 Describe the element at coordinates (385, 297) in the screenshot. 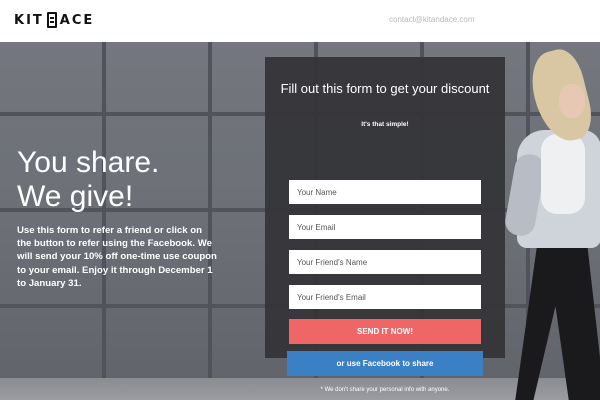

I see `friend-email-input` at that location.